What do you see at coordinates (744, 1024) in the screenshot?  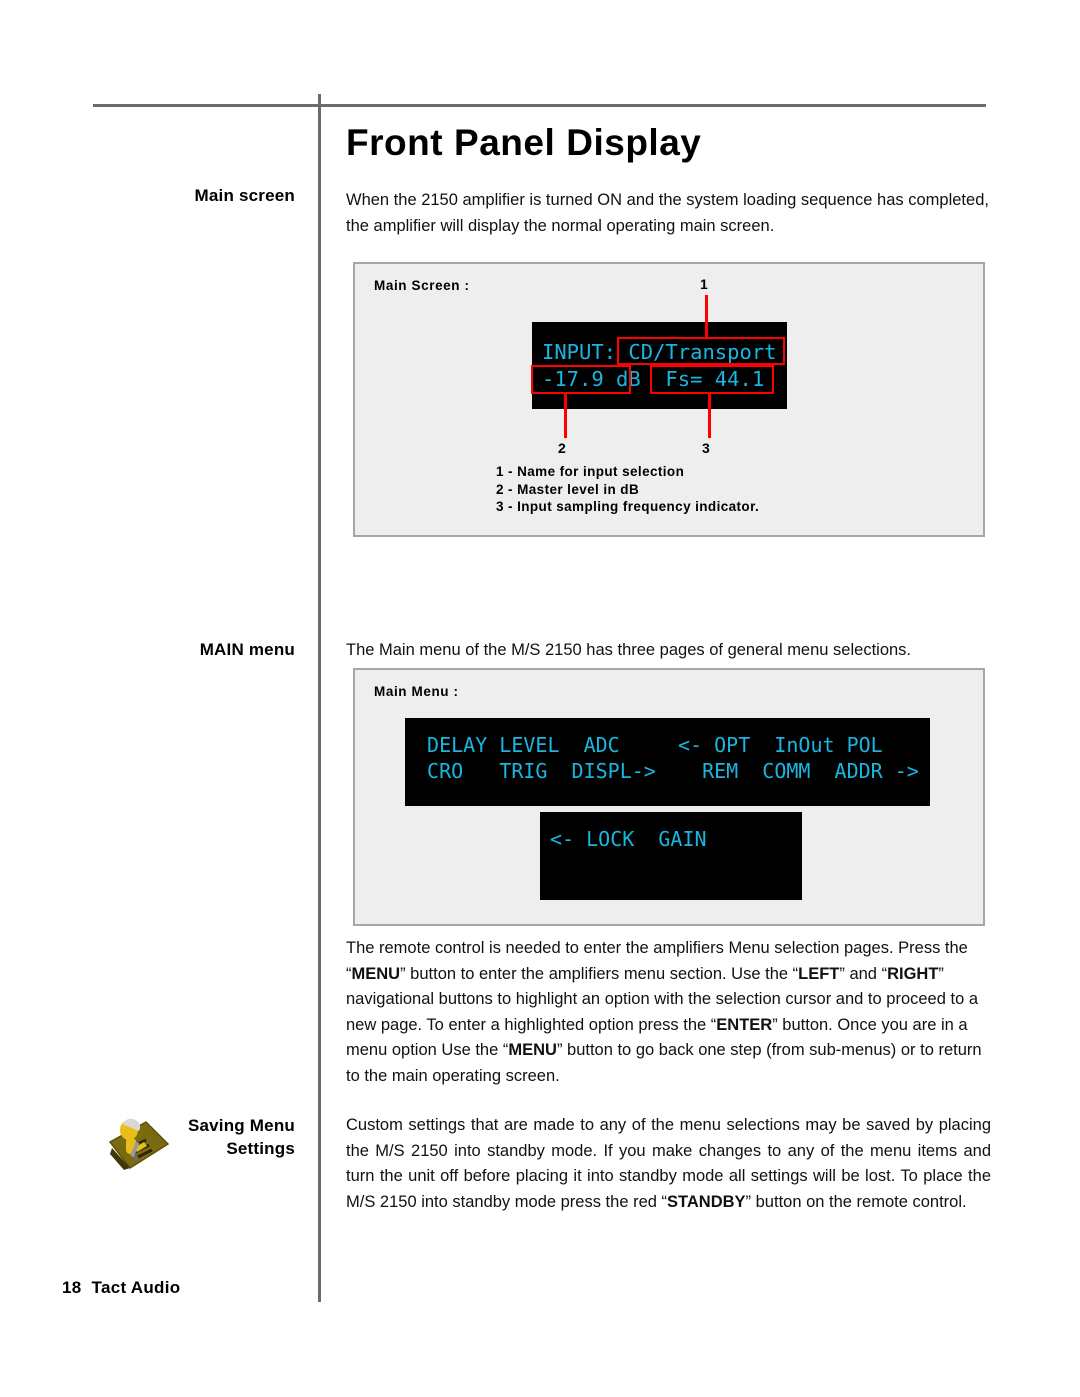 I see `remote-bold-enter: ENTER` at bounding box center [744, 1024].